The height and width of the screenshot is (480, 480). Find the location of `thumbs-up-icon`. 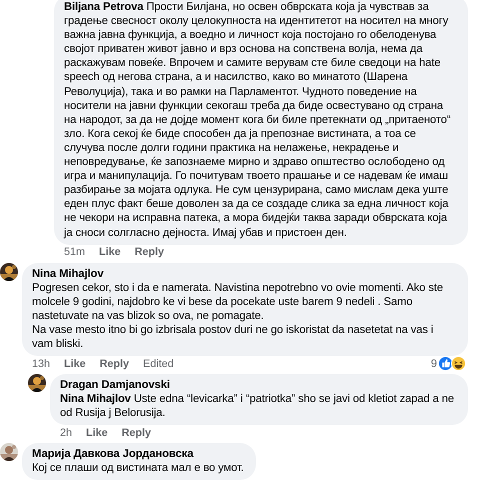

thumbs-up-icon is located at coordinates (445, 364).